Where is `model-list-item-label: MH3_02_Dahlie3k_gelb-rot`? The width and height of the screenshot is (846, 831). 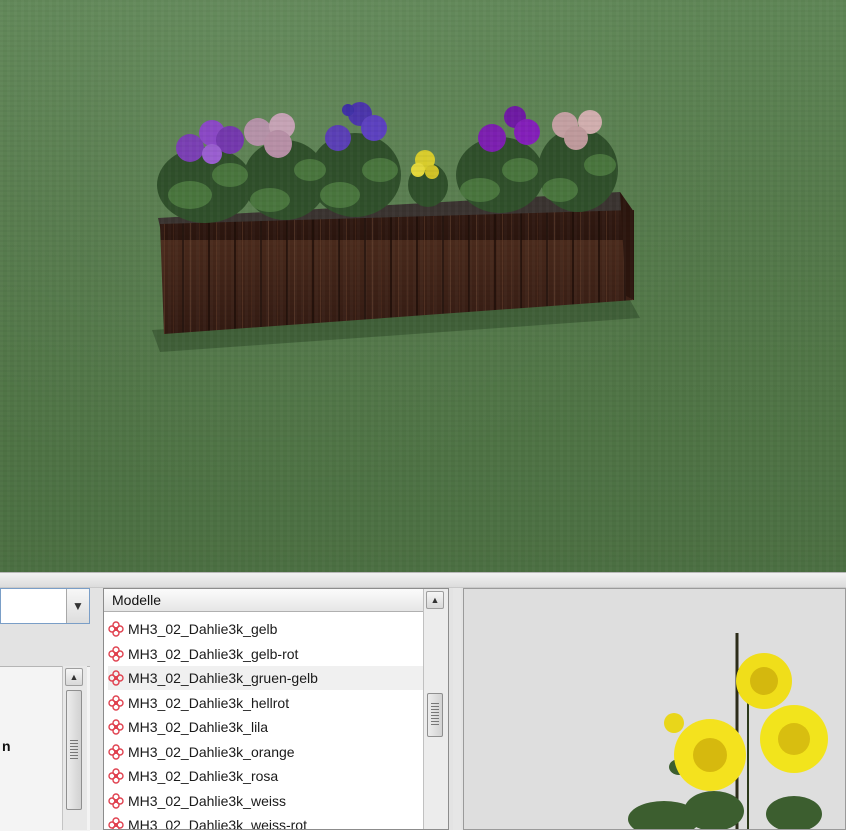
model-list-item-label: MH3_02_Dahlie3k_gelb-rot is located at coordinates (213, 653).